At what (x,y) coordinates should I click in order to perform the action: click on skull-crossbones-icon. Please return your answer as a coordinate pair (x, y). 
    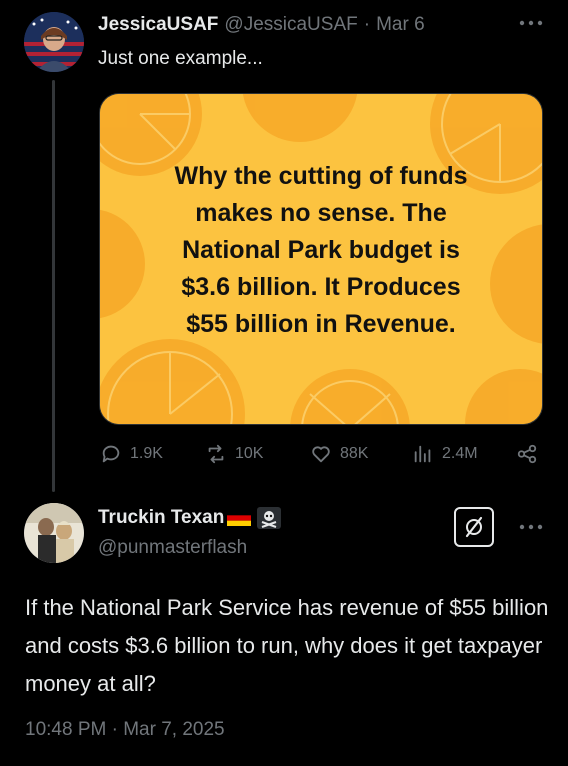
    Looking at the image, I should click on (269, 518).